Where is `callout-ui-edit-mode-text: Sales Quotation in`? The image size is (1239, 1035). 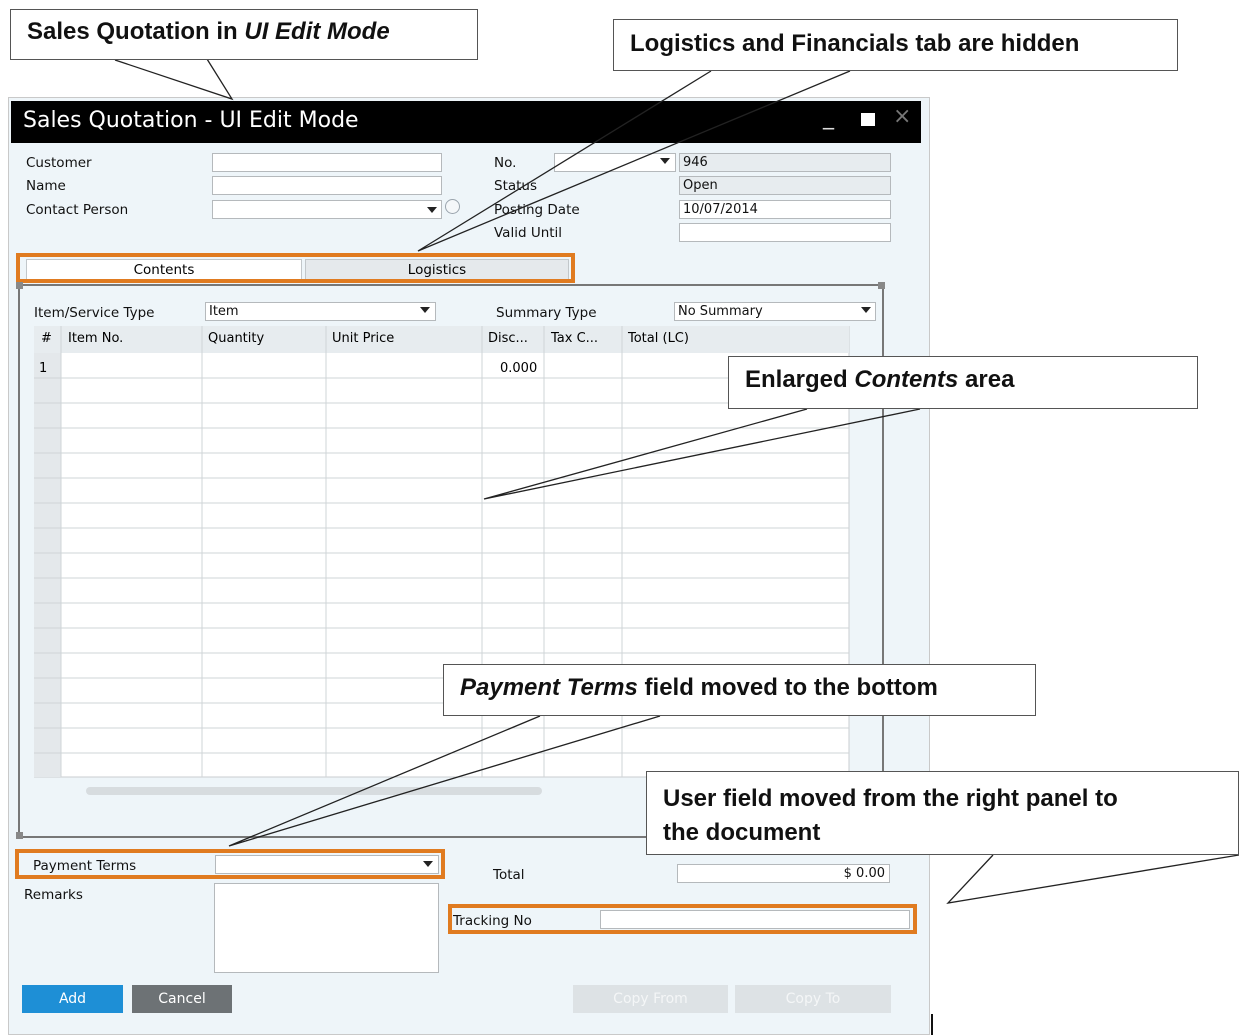
callout-ui-edit-mode-text: Sales Quotation in is located at coordinates (136, 31).